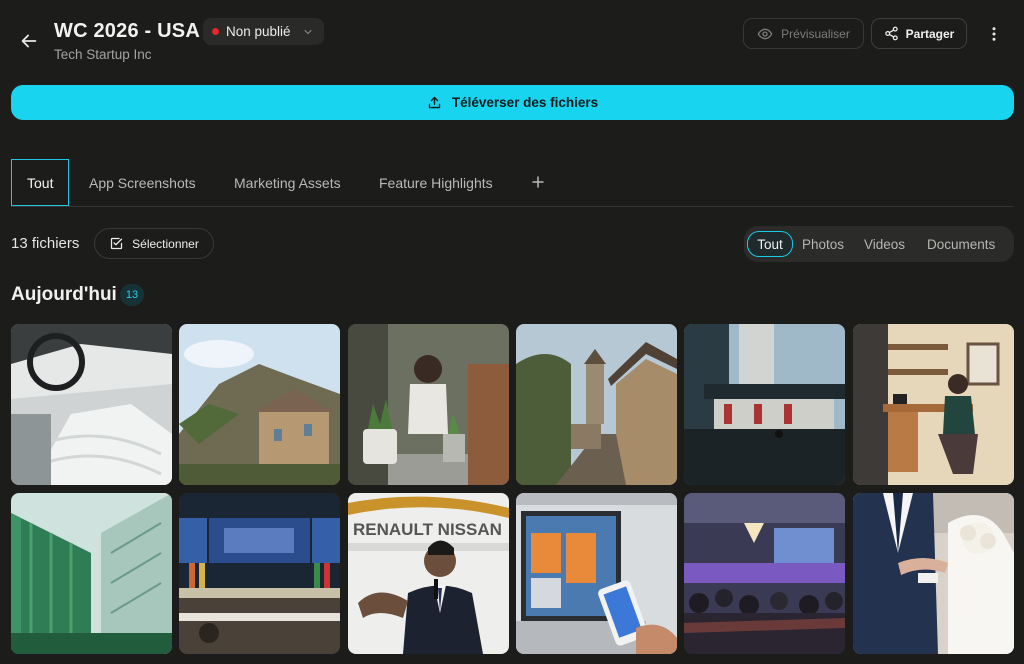 The height and width of the screenshot is (664, 1024). I want to click on green-architecture-photo, so click(91, 573).